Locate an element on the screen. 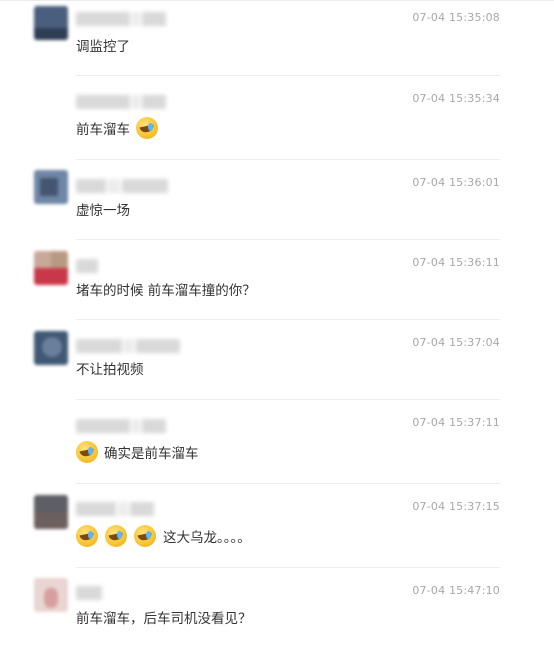 The width and height of the screenshot is (554, 645). comment-time: 07-04 15:37:11 is located at coordinates (456, 422).